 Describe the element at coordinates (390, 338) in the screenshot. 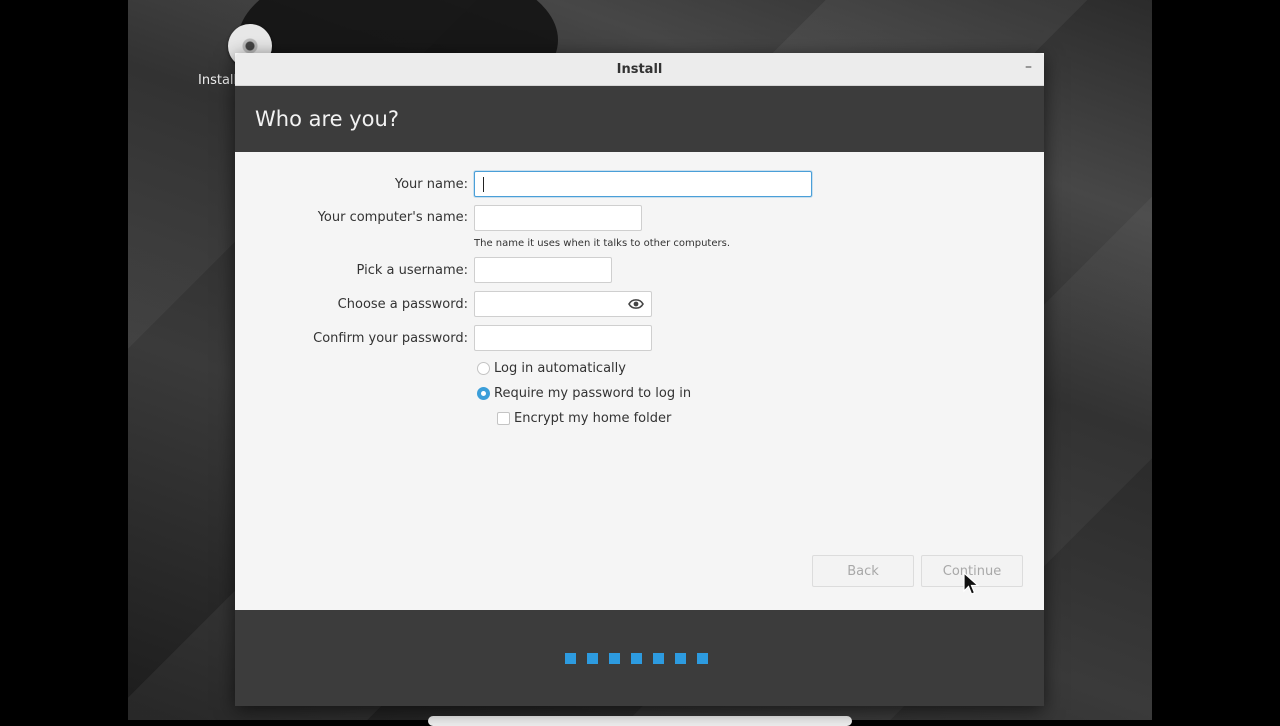

I see `confirm-password-label: Confirm your password:` at that location.